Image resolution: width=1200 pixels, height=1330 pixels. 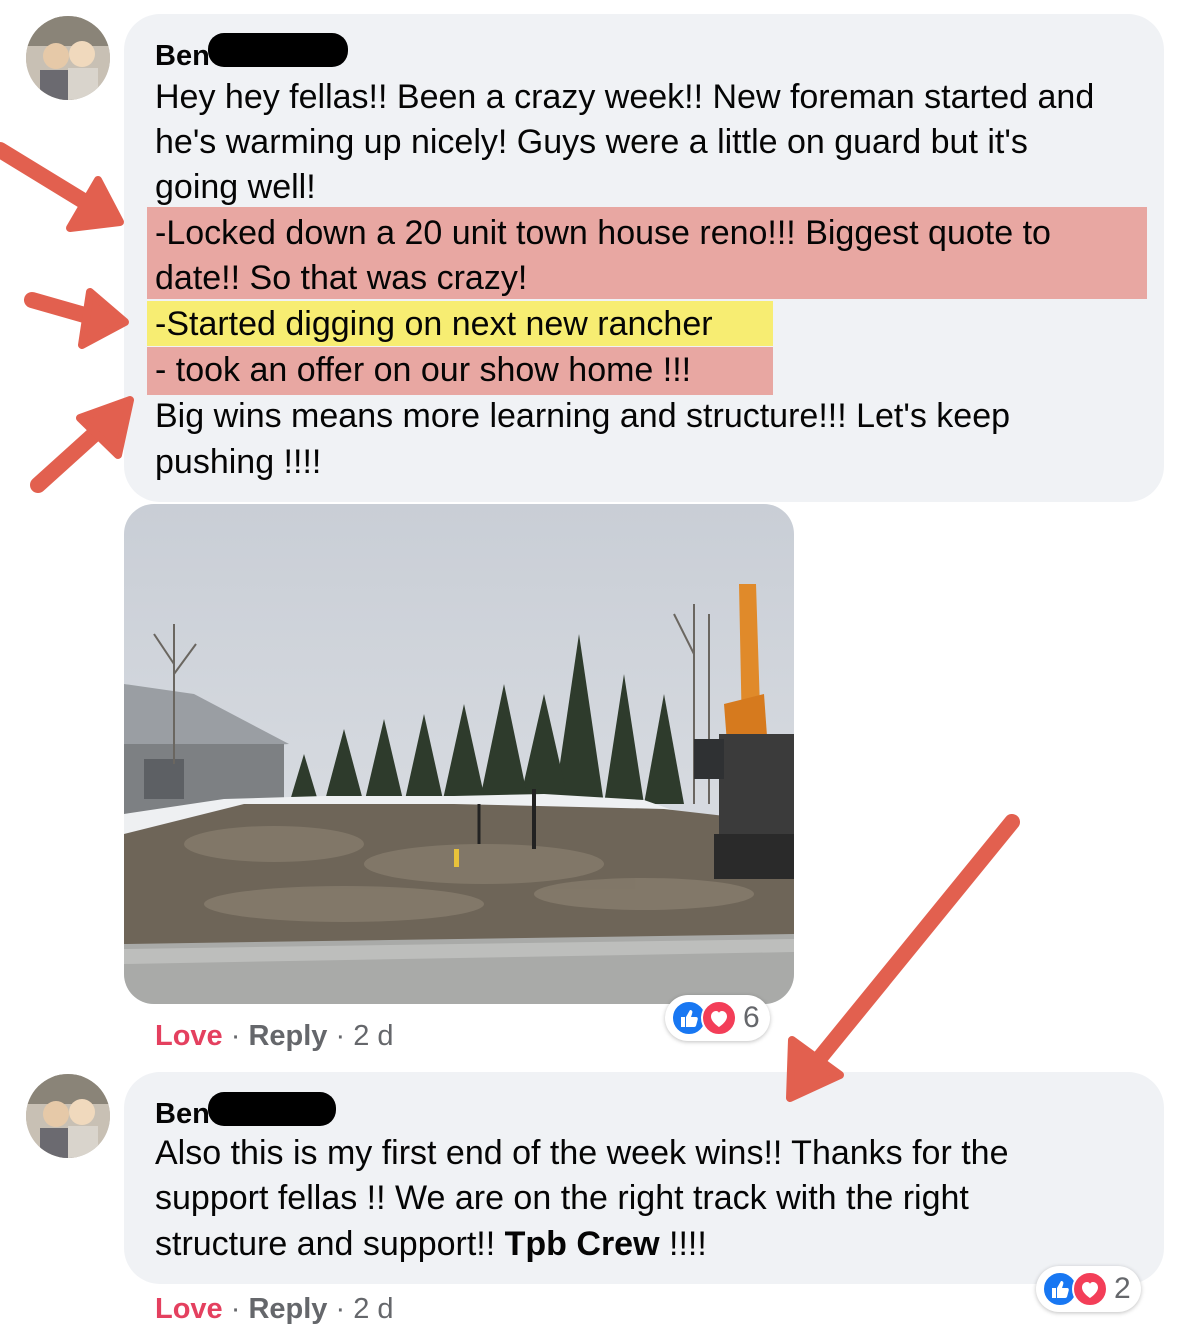 What do you see at coordinates (423, 370) in the screenshot?
I see `comment-text-line: - took an offer on our show home !!!` at bounding box center [423, 370].